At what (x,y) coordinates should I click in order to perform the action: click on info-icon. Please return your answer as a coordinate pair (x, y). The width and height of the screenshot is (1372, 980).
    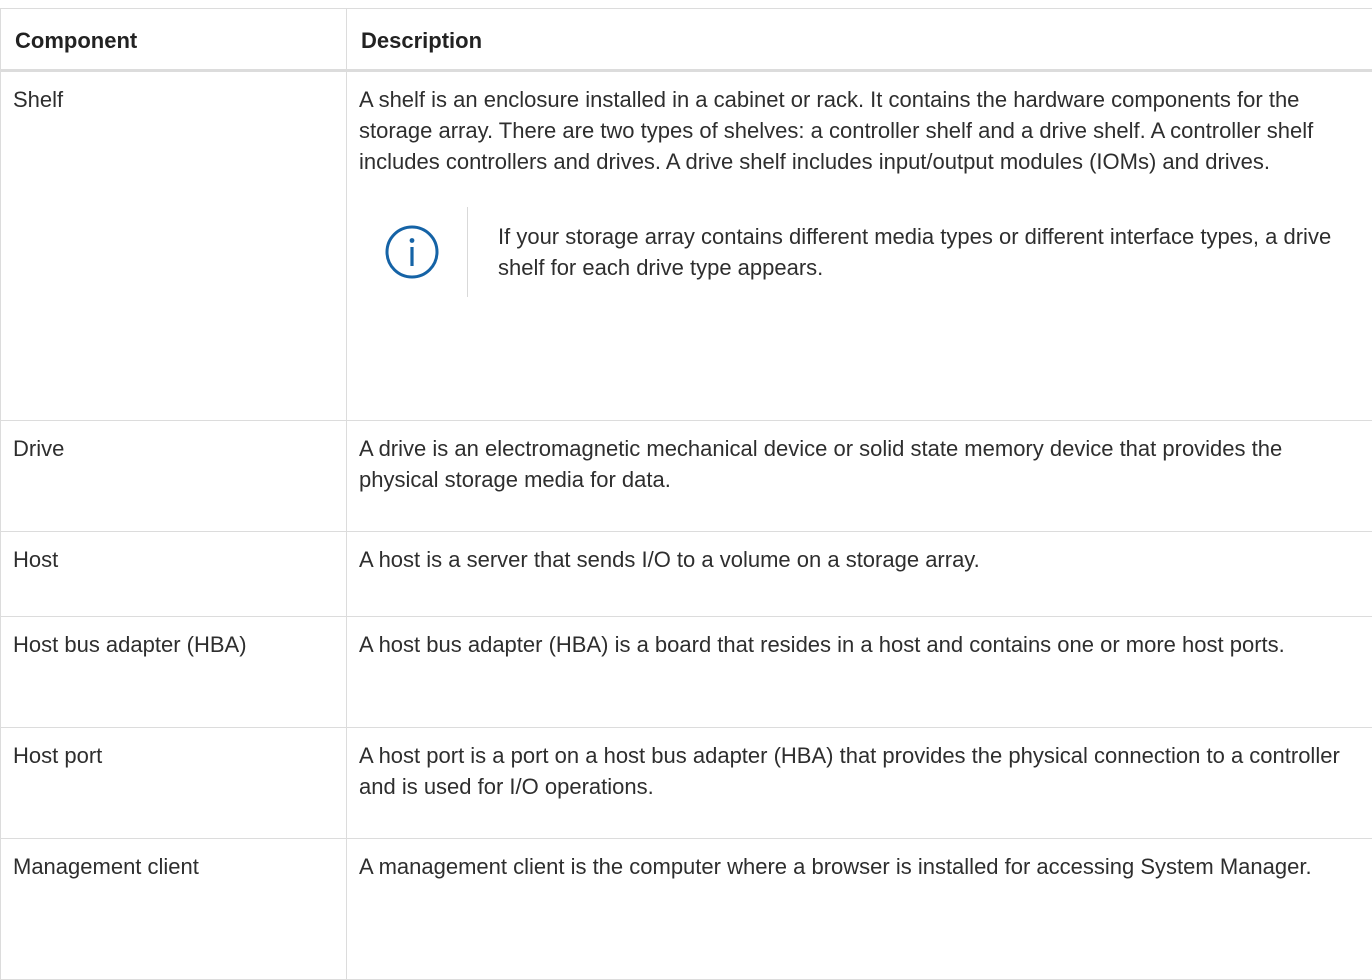
    Looking at the image, I should click on (412, 252).